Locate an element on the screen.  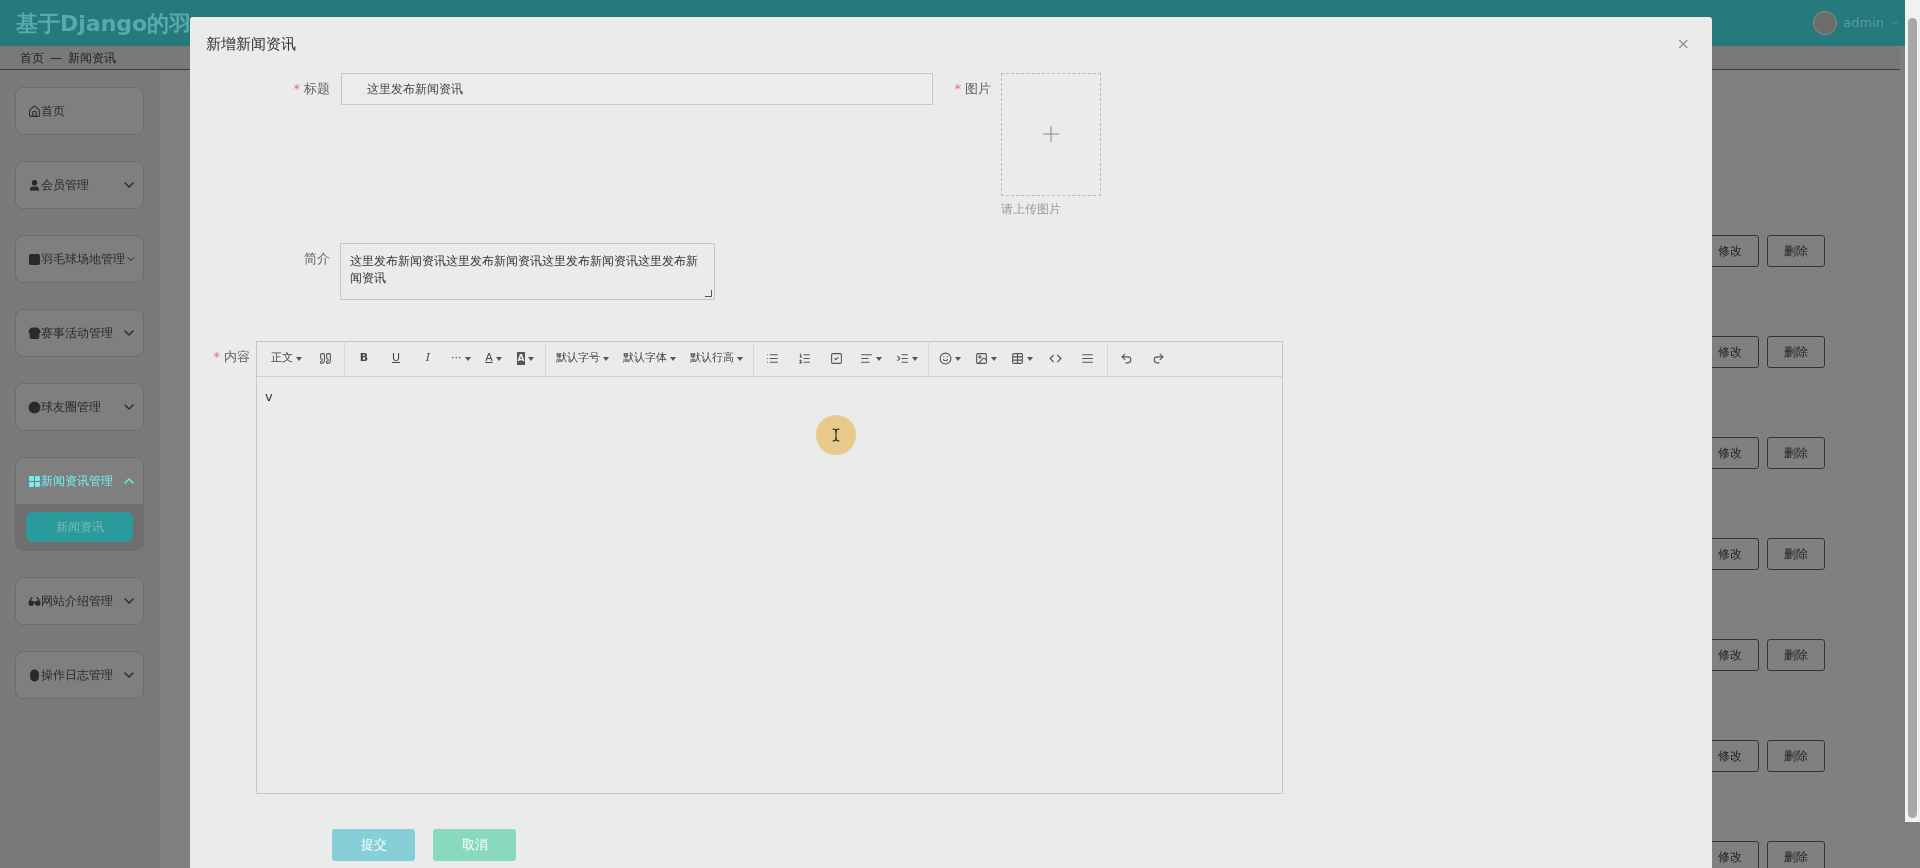
cursor-highlight-icon is located at coordinates (836, 434).